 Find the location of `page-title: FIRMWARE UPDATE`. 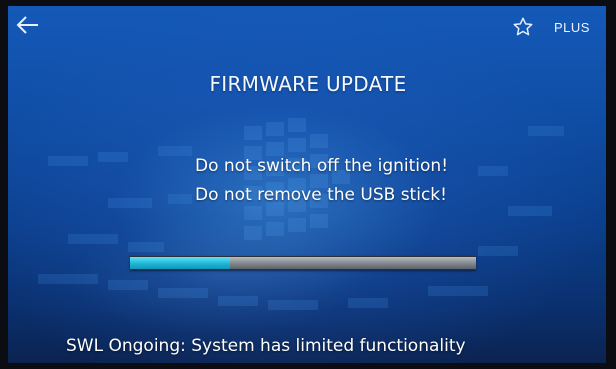

page-title: FIRMWARE UPDATE is located at coordinates (308, 84).